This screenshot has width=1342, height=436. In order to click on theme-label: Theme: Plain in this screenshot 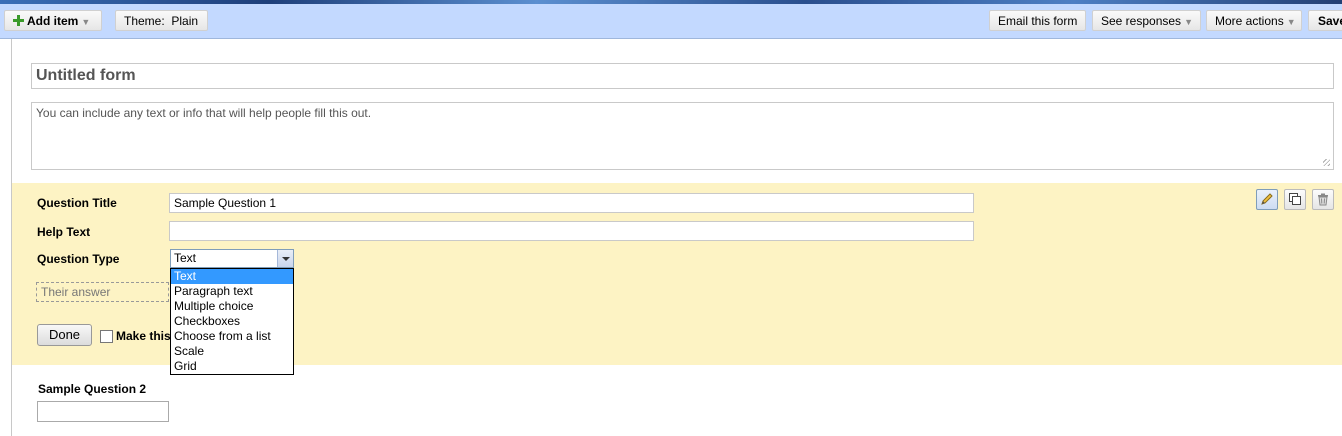, I will do `click(161, 21)`.